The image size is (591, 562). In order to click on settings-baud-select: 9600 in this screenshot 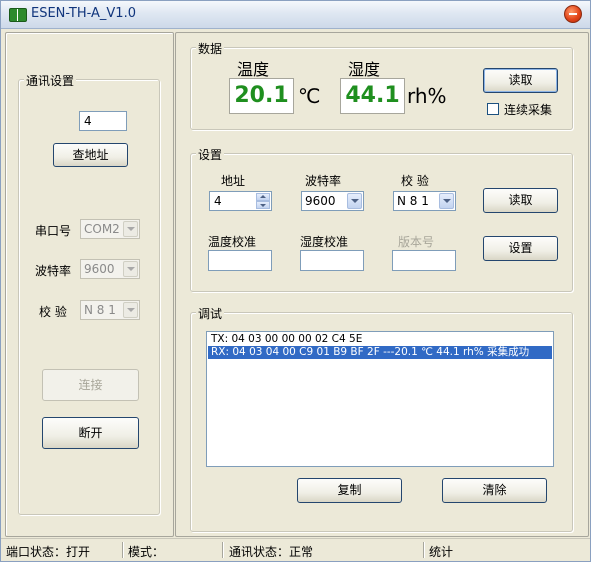, I will do `click(332, 201)`.